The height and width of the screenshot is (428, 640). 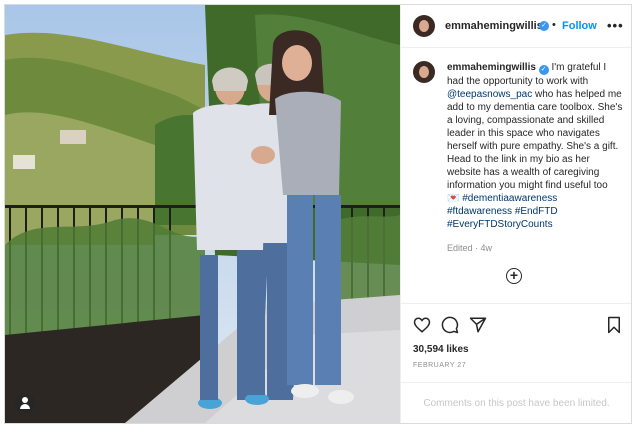 What do you see at coordinates (514, 276) in the screenshot?
I see `plus-circle-icon: +` at bounding box center [514, 276].